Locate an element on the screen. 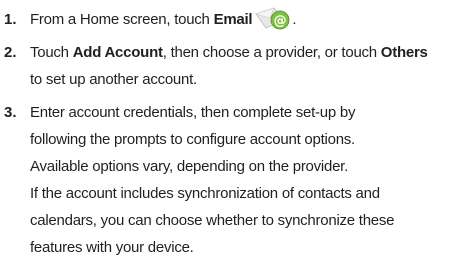 The image size is (472, 279). step-1-line-1: From a Home screen, touch Email @ . is located at coordinates (251, 19).